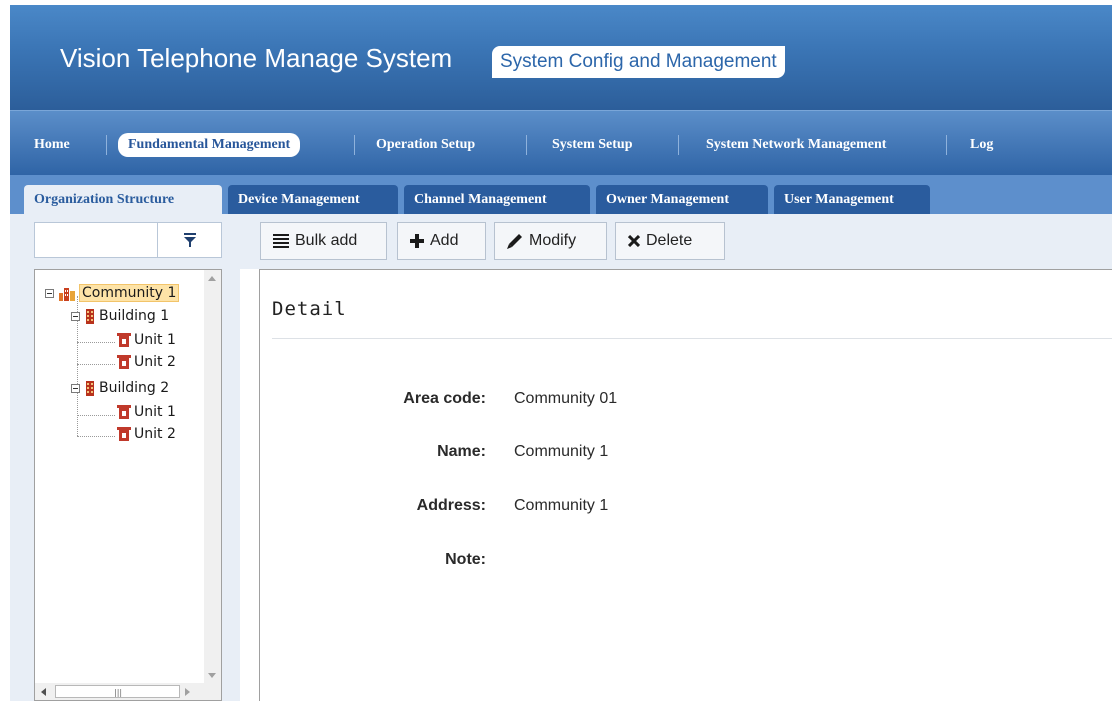 The image size is (1112, 701). Describe the element at coordinates (682, 199) in the screenshot. I see `tab-owner-management: Owner Management` at that location.